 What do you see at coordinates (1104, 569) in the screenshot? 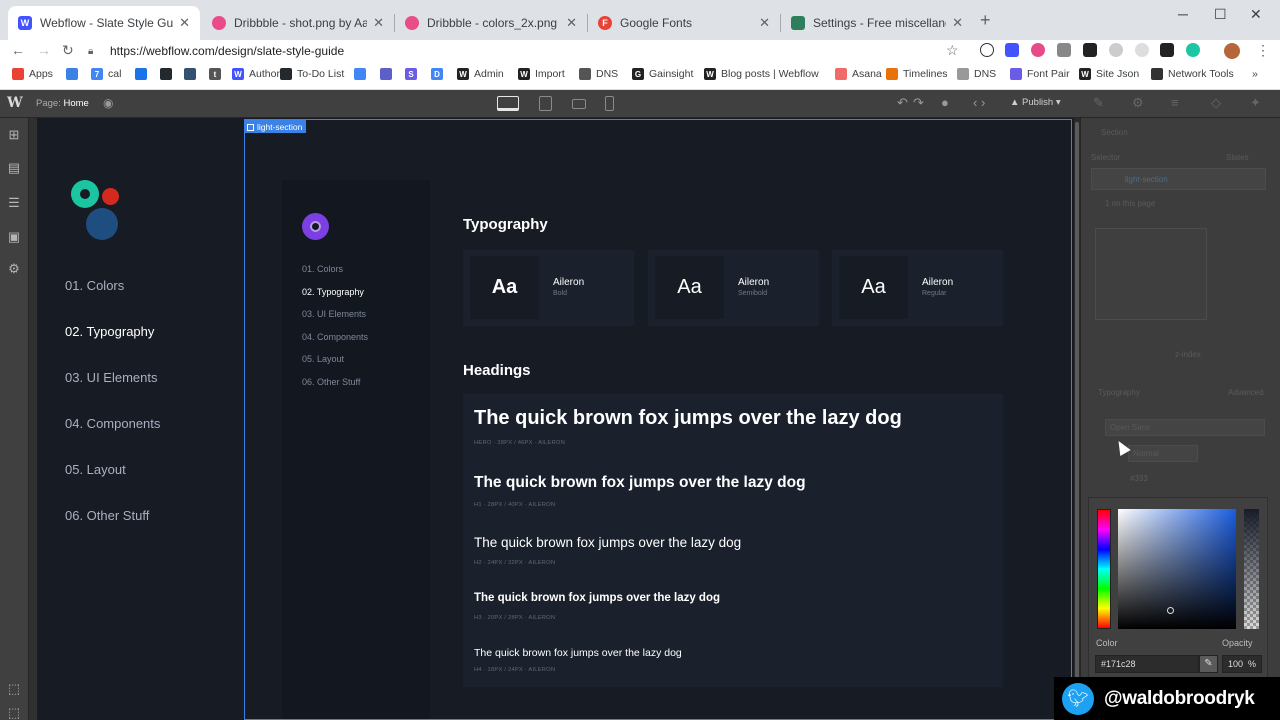
I see `hue-slider` at bounding box center [1104, 569].